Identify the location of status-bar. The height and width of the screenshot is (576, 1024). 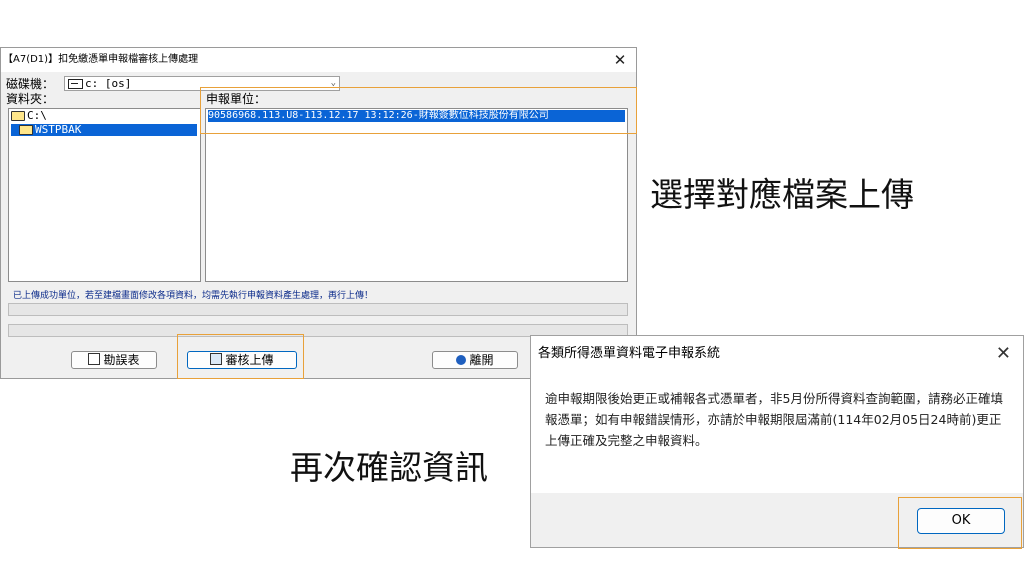
(318, 309).